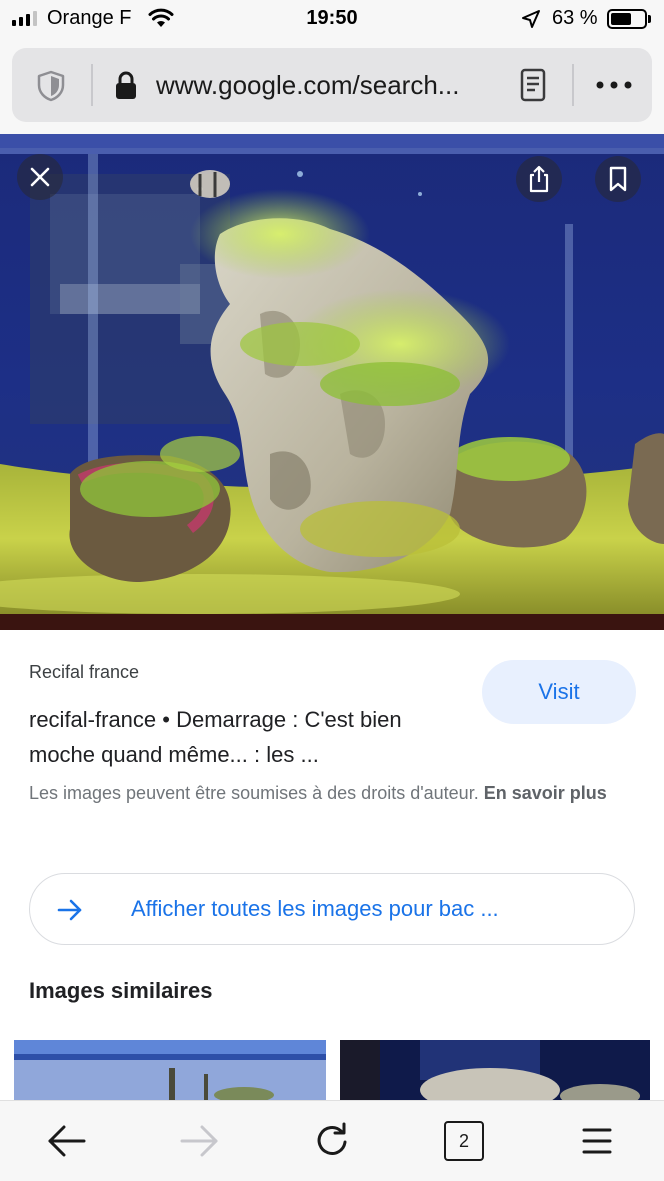  What do you see at coordinates (126, 85) in the screenshot?
I see `lock-icon` at bounding box center [126, 85].